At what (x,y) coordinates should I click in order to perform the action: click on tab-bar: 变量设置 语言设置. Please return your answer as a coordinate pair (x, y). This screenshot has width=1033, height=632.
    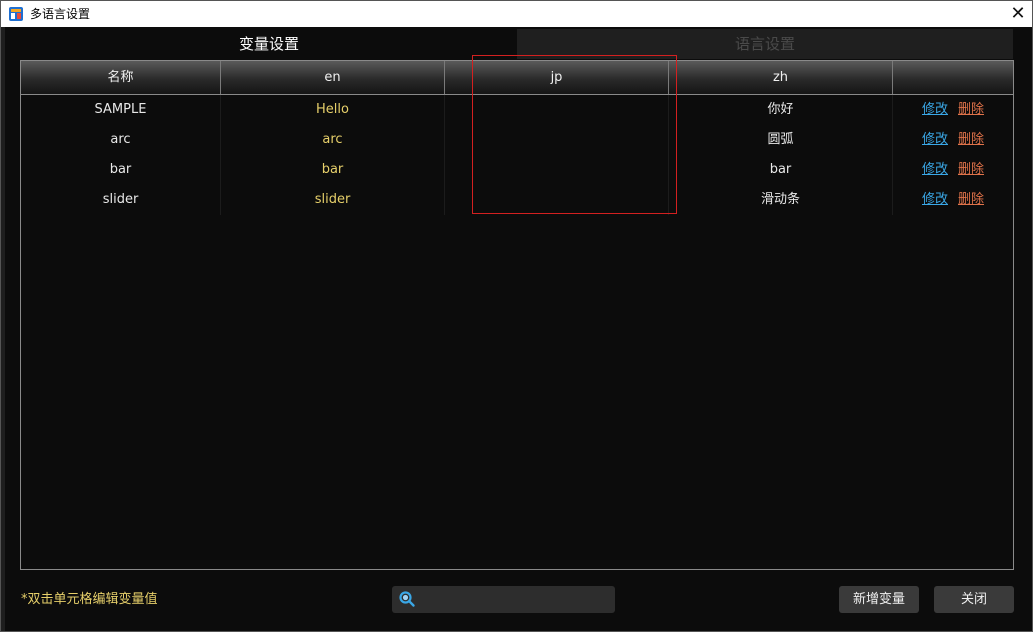
    Looking at the image, I should click on (517, 44).